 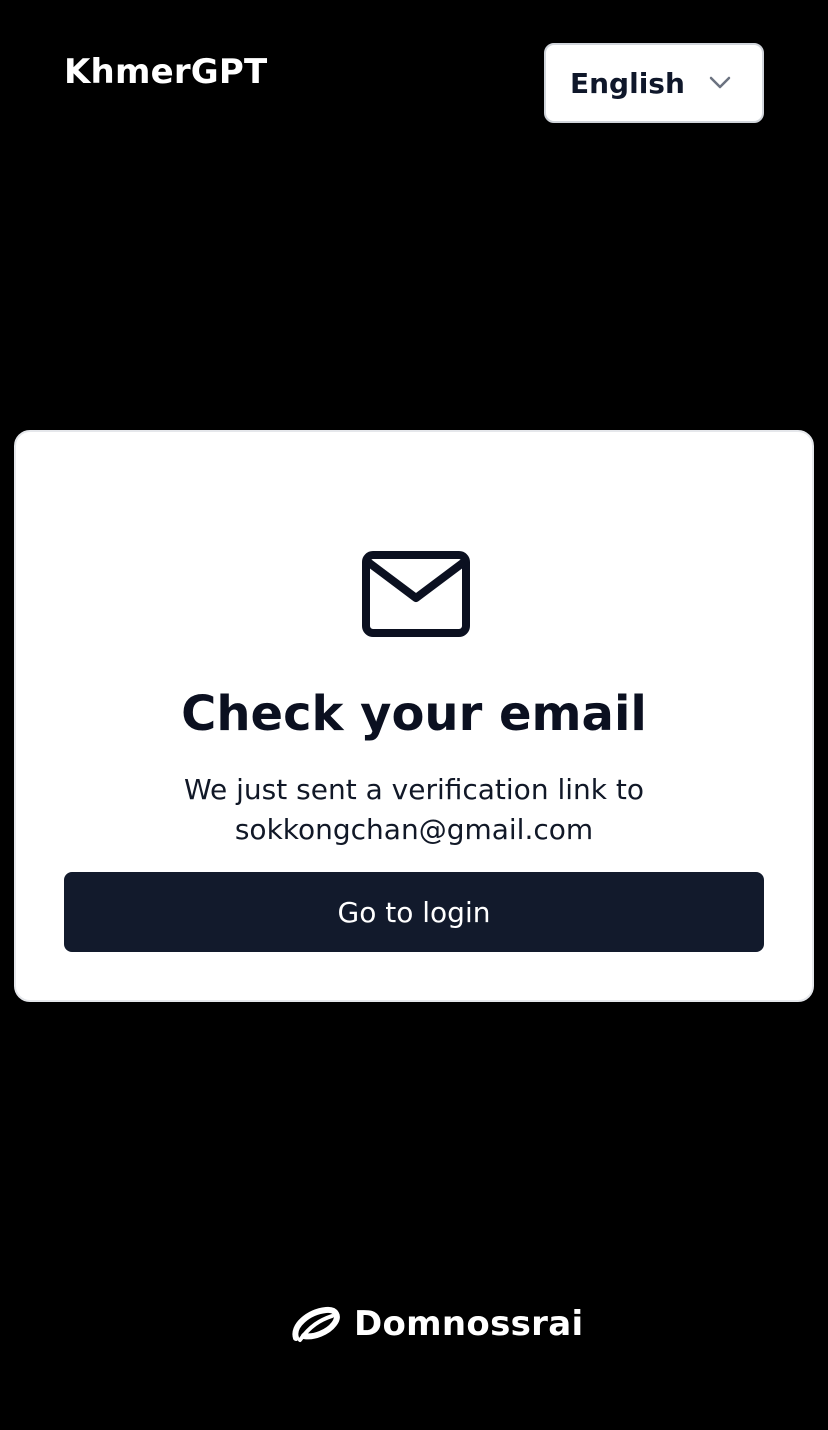 What do you see at coordinates (720, 83) in the screenshot?
I see `chevron-down-icon` at bounding box center [720, 83].